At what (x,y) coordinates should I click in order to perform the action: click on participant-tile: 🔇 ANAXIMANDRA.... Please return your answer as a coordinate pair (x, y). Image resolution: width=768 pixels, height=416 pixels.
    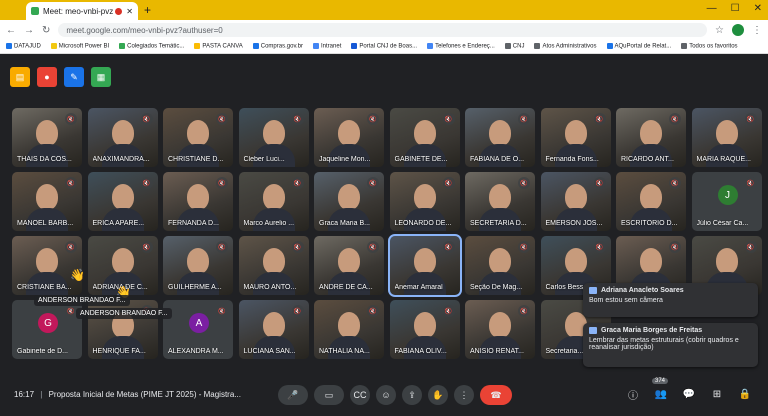
    Looking at the image, I should click on (122, 137).